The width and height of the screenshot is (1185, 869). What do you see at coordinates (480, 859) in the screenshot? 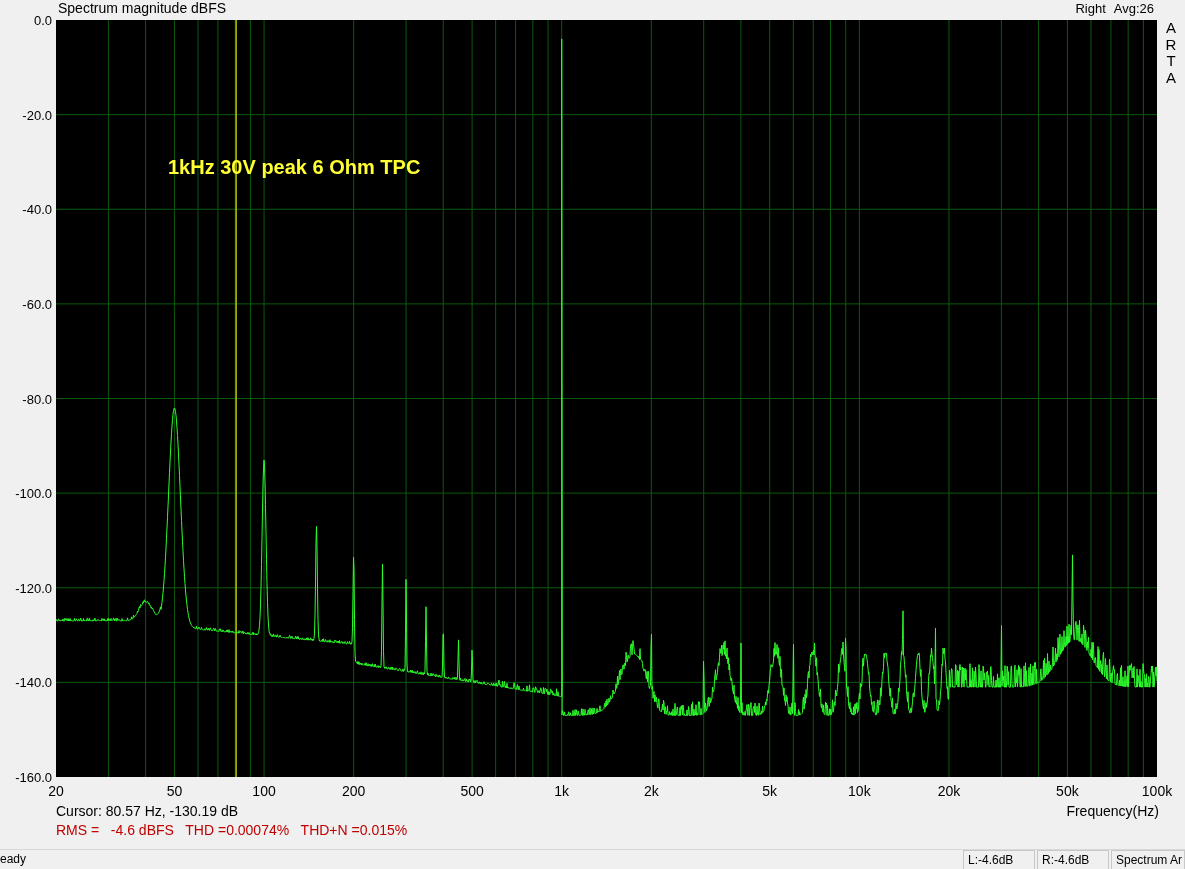
I see `status-bar-field: eady` at bounding box center [480, 859].